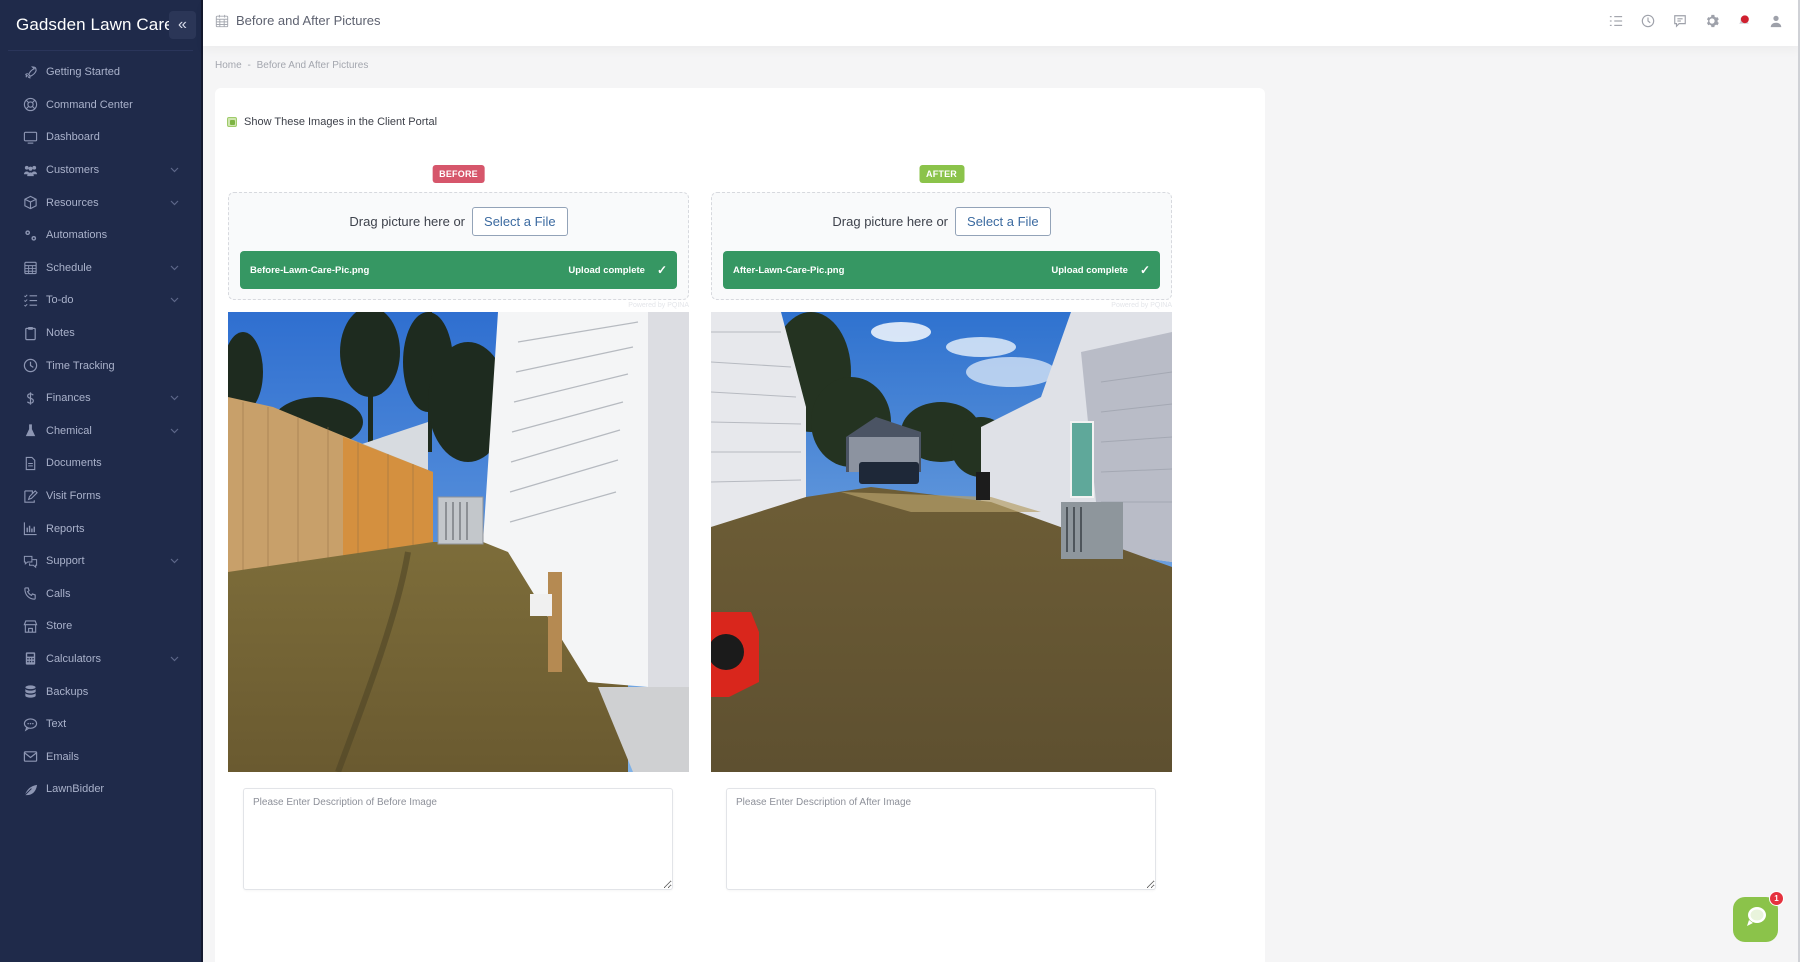 This screenshot has width=1800, height=962. What do you see at coordinates (1141, 305) in the screenshot?
I see `powered-by-label: Powered by PQINA` at bounding box center [1141, 305].